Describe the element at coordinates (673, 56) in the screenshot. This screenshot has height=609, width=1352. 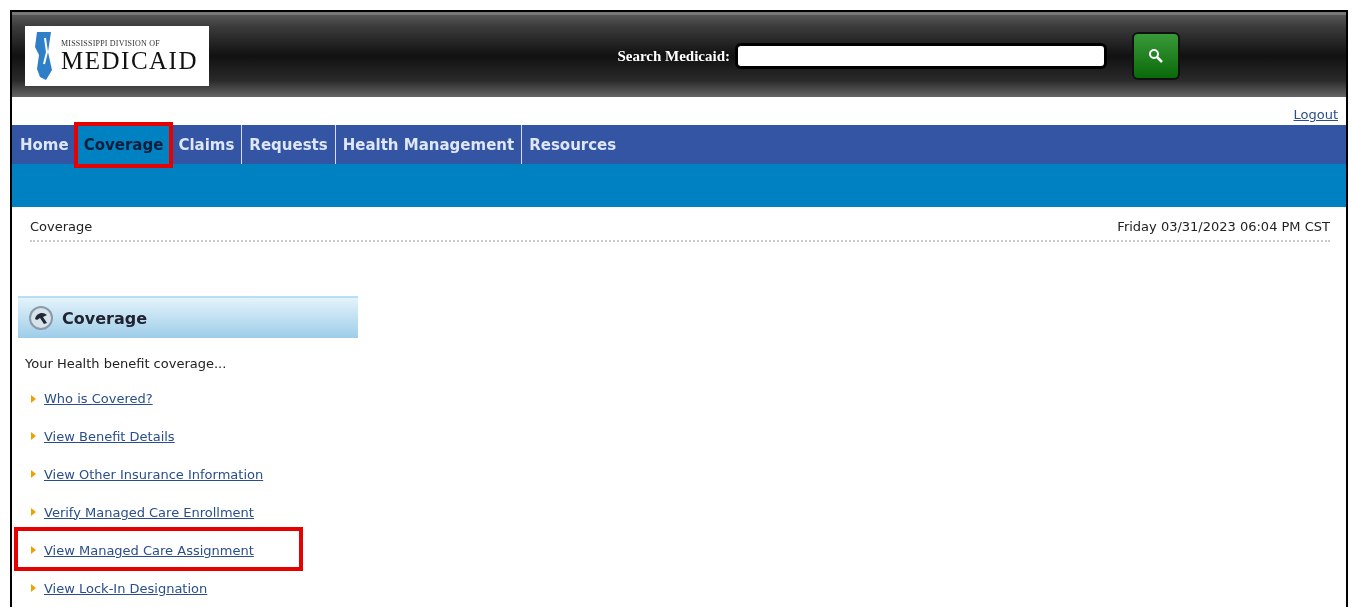
I see `search-label: Search Medicaid:` at that location.